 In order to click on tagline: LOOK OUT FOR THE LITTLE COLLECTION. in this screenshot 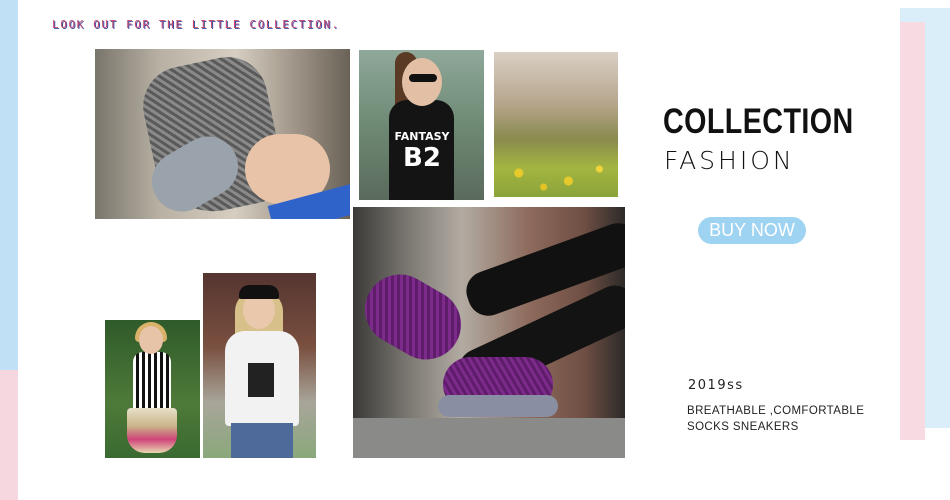, I will do `click(196, 24)`.